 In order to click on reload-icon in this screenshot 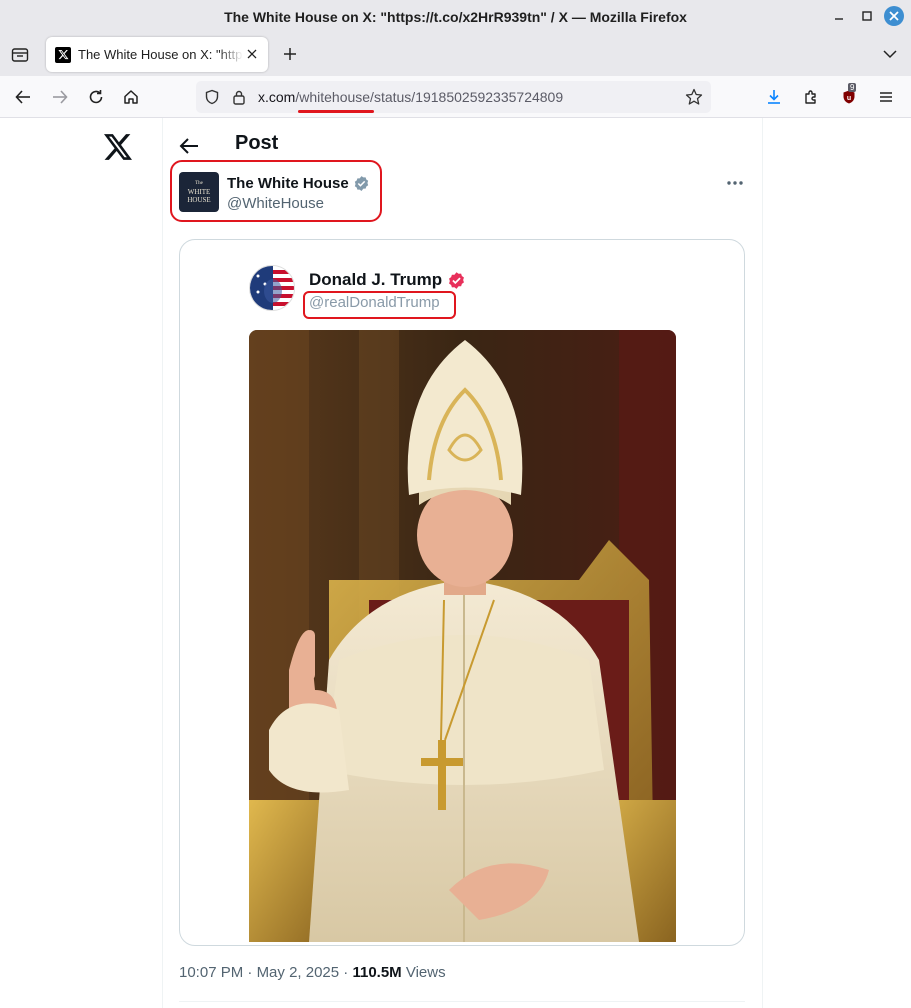, I will do `click(96, 97)`.